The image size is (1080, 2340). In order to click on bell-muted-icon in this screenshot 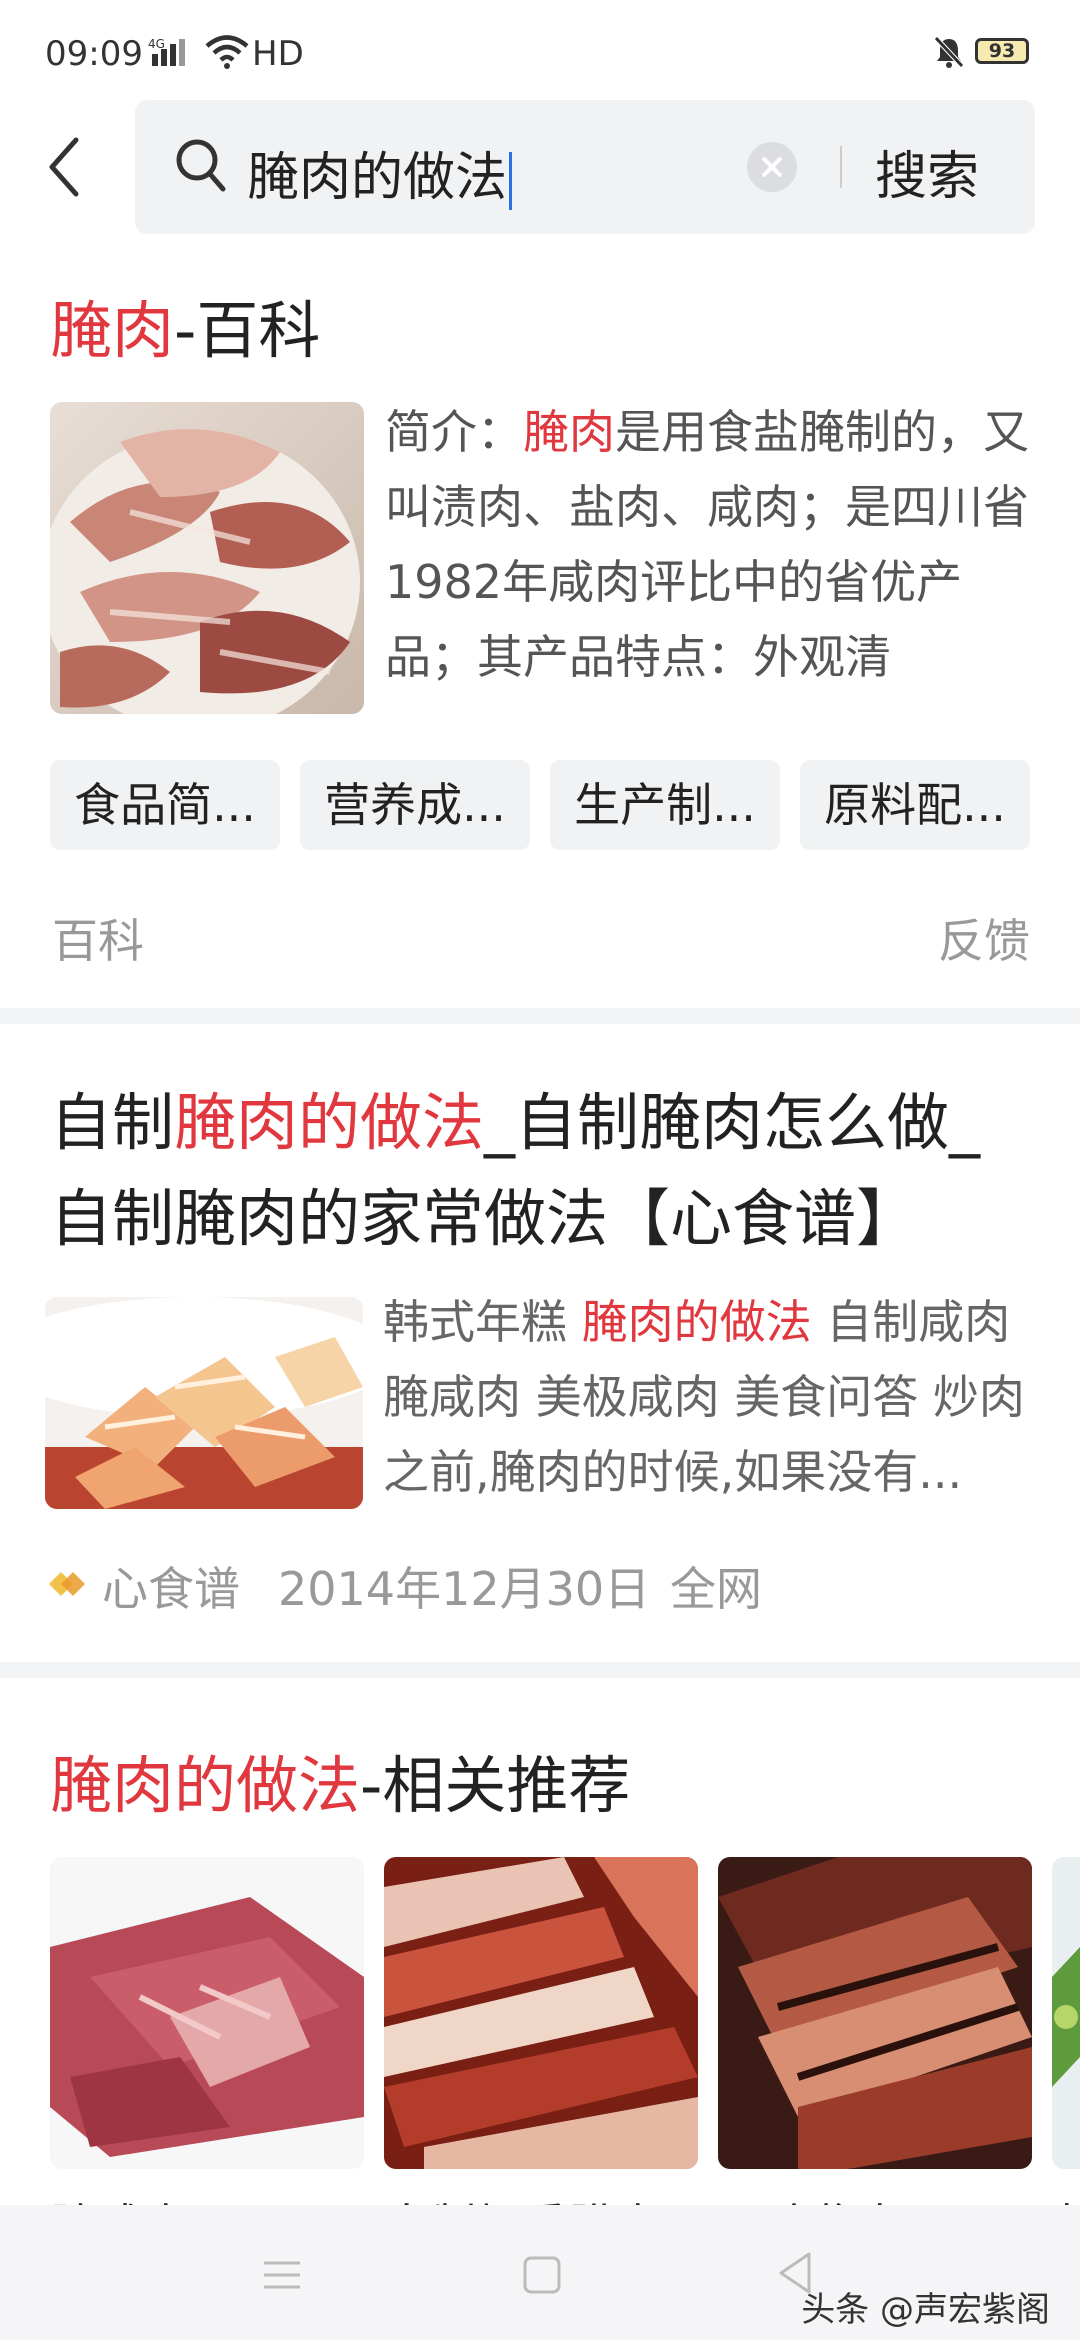, I will do `click(949, 54)`.